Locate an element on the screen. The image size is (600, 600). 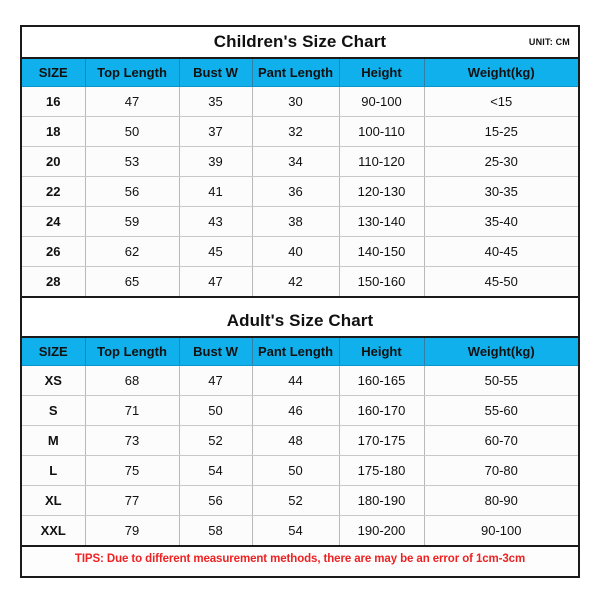
cell-size: M is located at coordinates (54, 440).